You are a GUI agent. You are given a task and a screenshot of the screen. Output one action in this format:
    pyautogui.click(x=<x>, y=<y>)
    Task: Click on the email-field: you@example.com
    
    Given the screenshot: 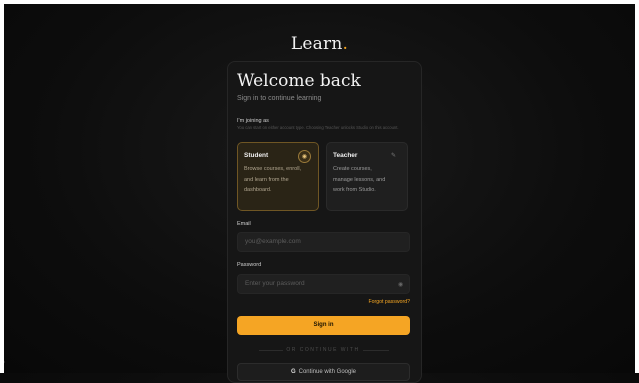 What is the action you would take?
    pyautogui.click(x=323, y=242)
    